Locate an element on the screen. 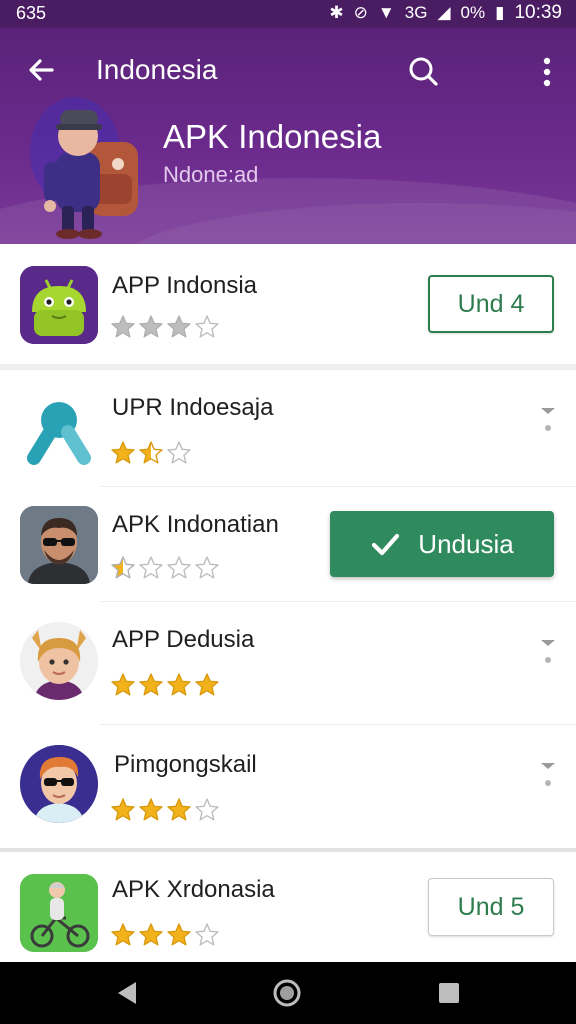 The image size is (576, 1024). list-item: UPR Indoesaja is located at coordinates (288, 428).